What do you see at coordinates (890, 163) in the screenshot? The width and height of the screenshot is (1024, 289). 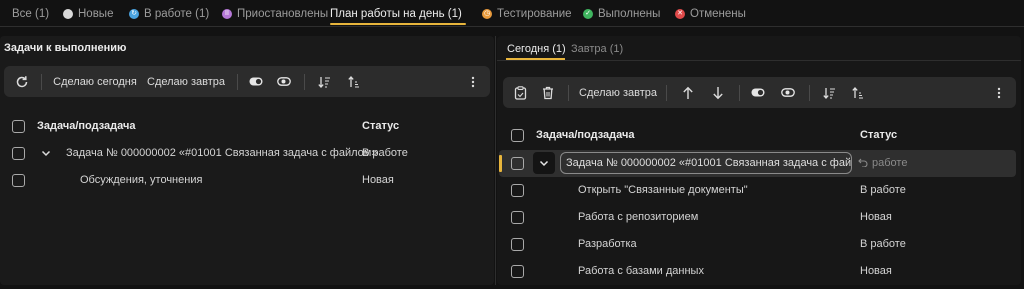 I see `task-status: работе` at bounding box center [890, 163].